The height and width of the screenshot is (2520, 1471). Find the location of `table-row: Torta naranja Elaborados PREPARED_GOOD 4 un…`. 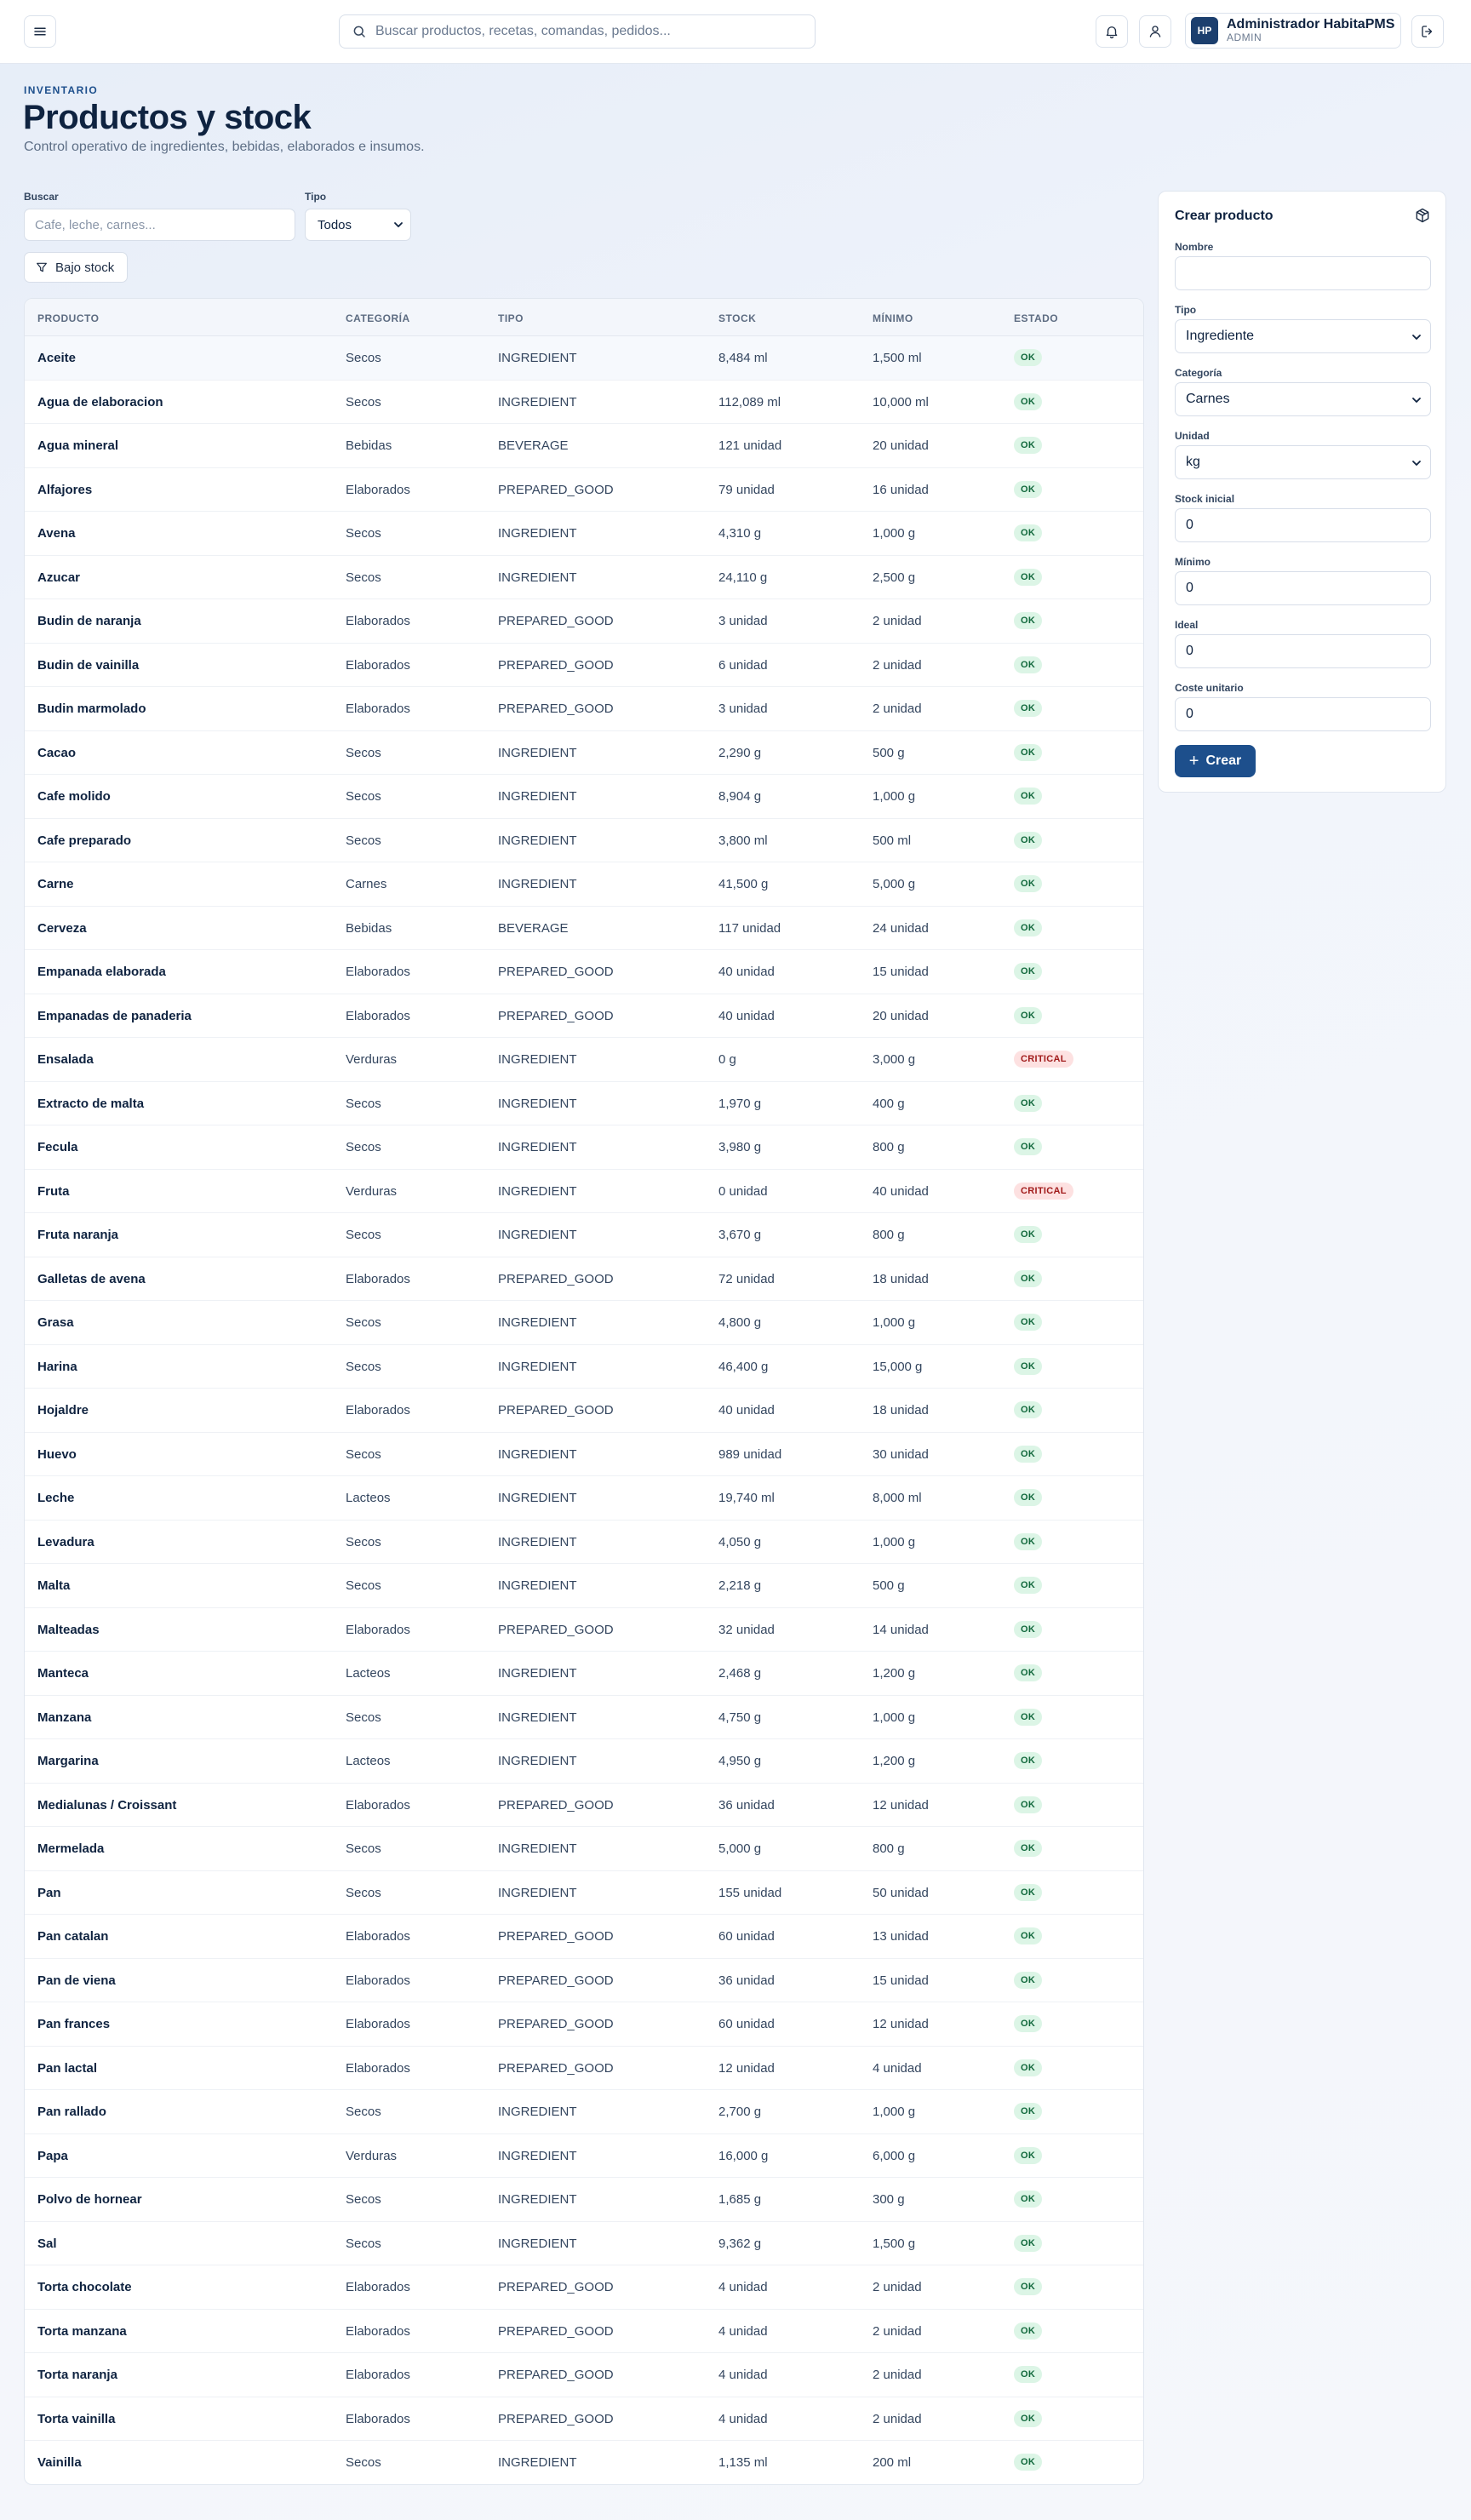

table-row: Torta naranja Elaborados PREPARED_GOOD 4 un… is located at coordinates (584, 2375).